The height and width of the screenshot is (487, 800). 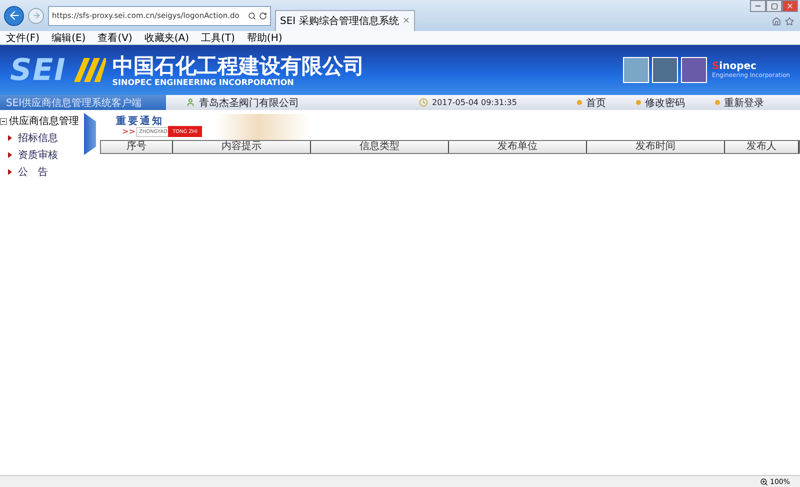 I want to click on double-arrow: >>, so click(x=129, y=131).